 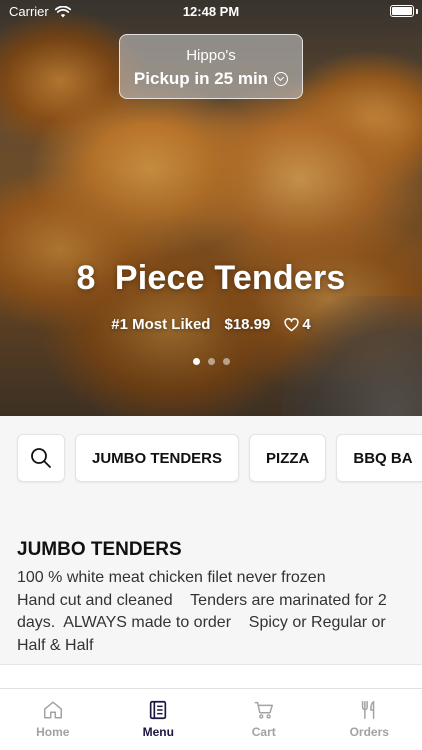 I want to click on menu-icon, so click(x=158, y=710).